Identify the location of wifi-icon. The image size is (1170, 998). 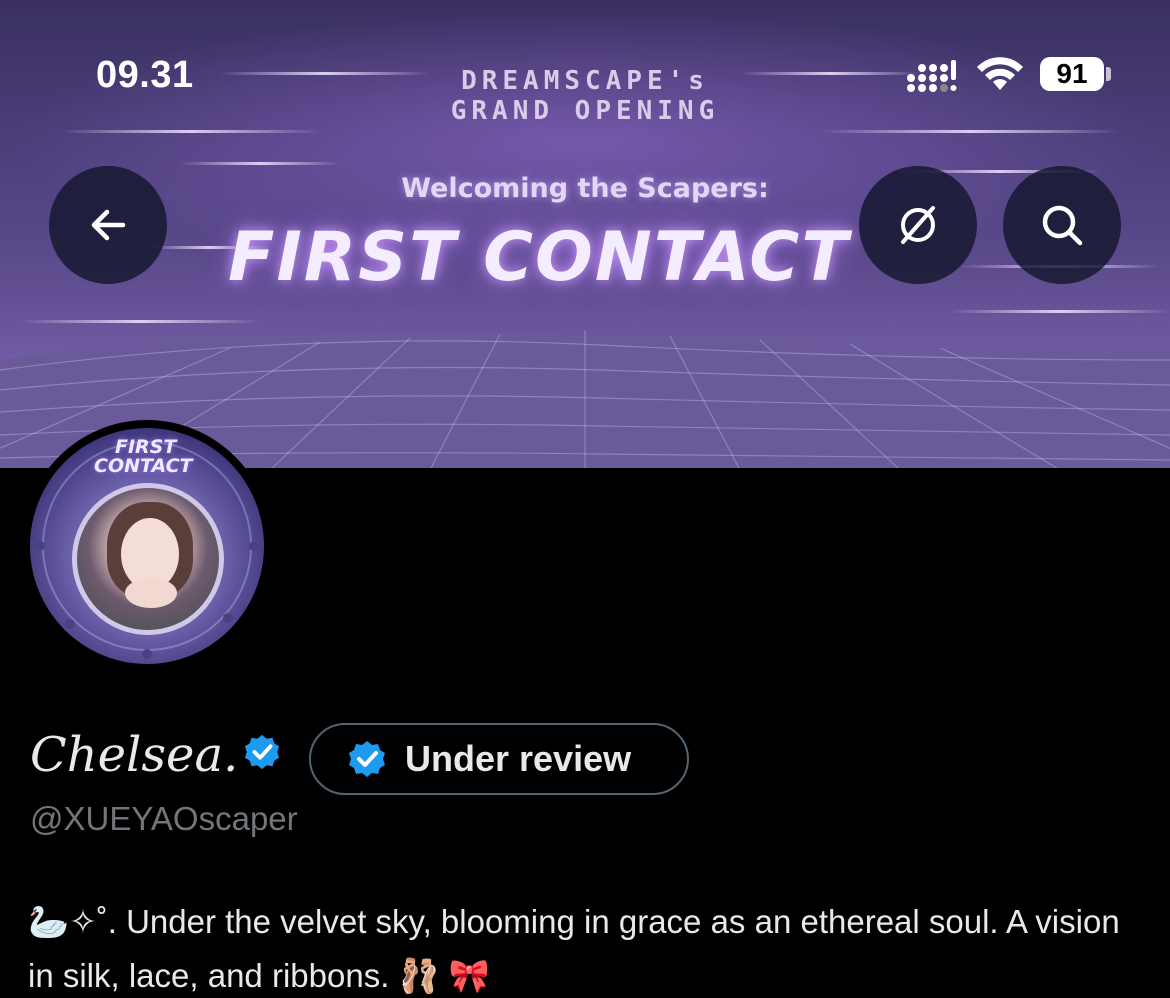
(1000, 73).